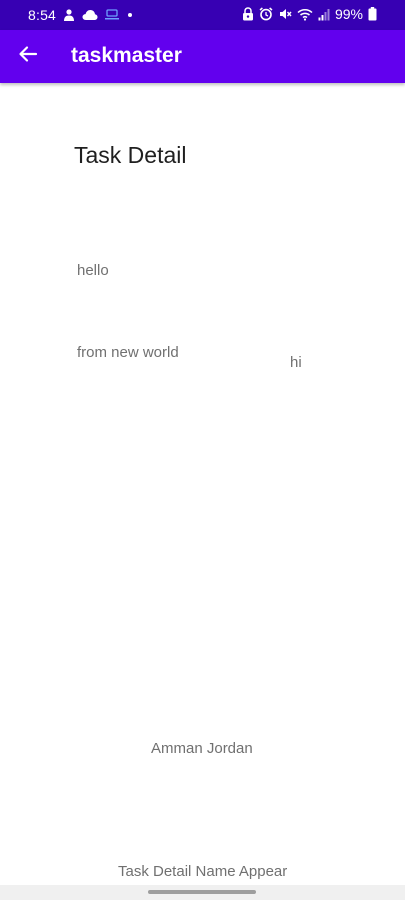 The width and height of the screenshot is (405, 900). Describe the element at coordinates (42, 15) in the screenshot. I see `status-time: 8:54` at that location.